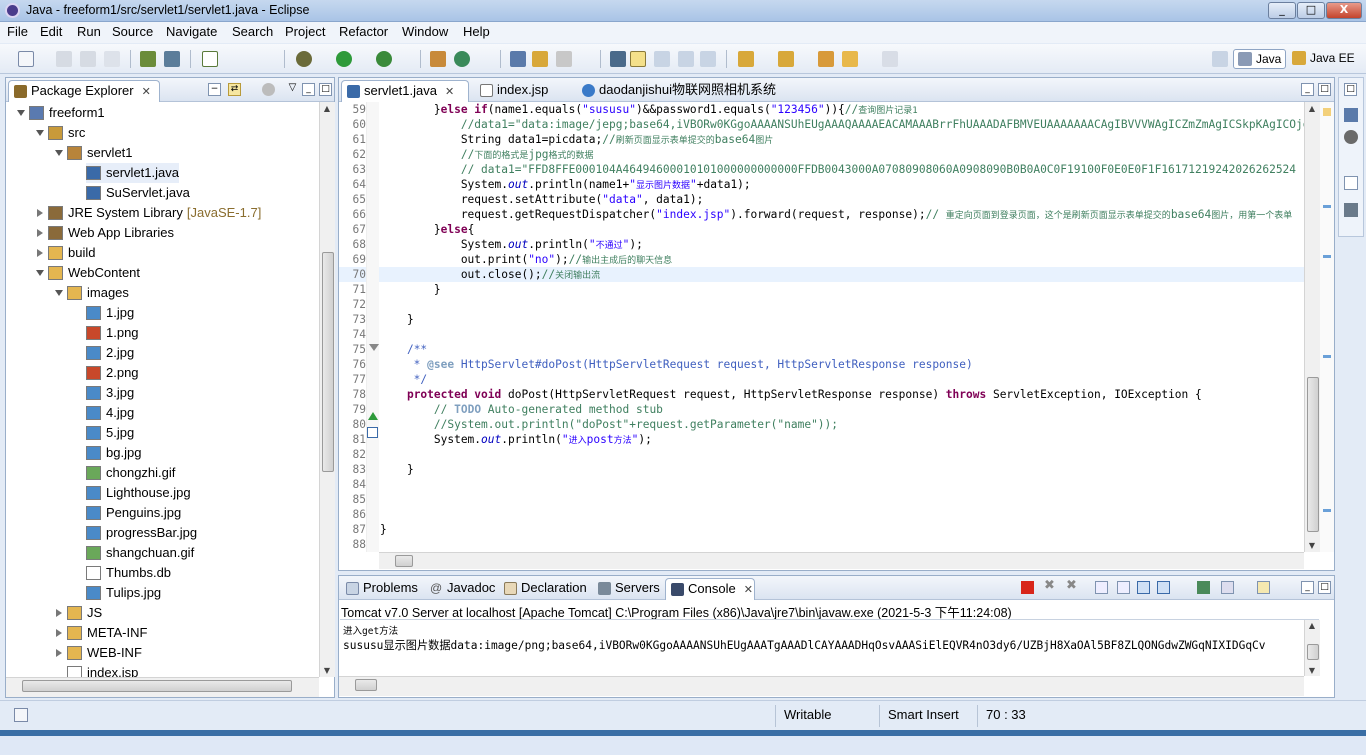  I want to click on code-line: 85, so click(821, 499).